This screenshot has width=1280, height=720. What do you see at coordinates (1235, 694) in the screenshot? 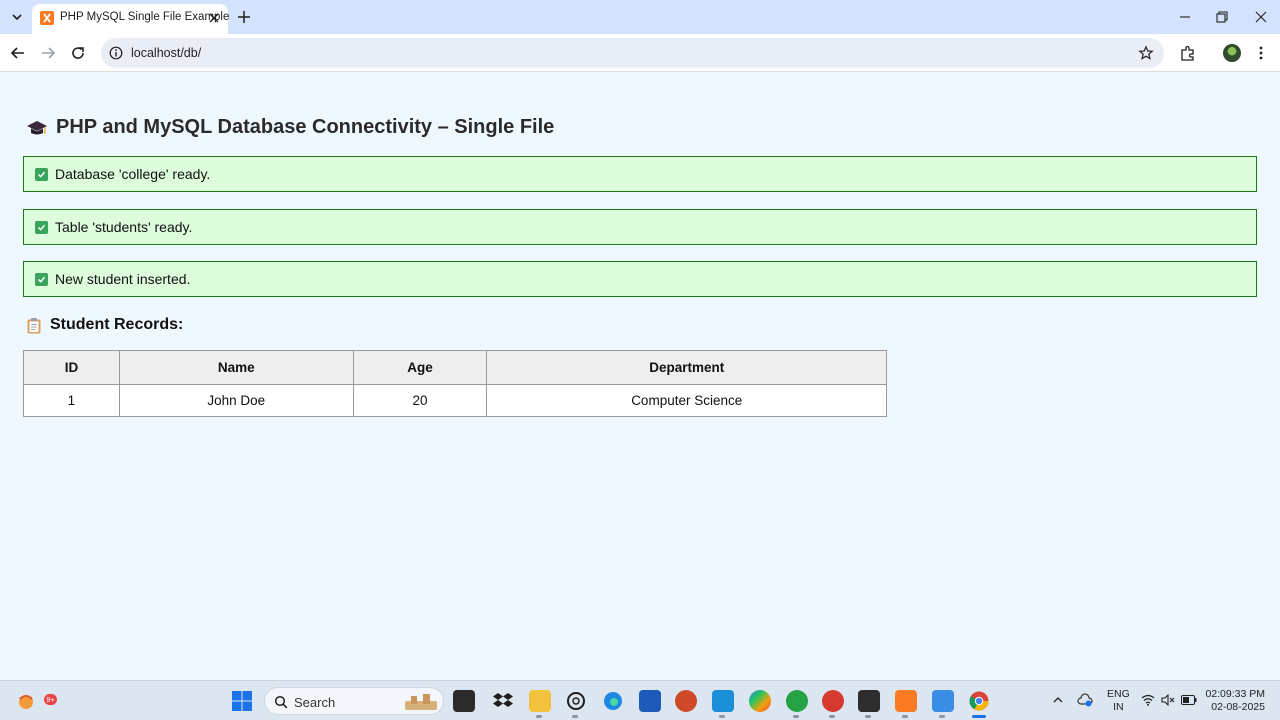
I see `clock-time: 02:09:33 PM` at bounding box center [1235, 694].